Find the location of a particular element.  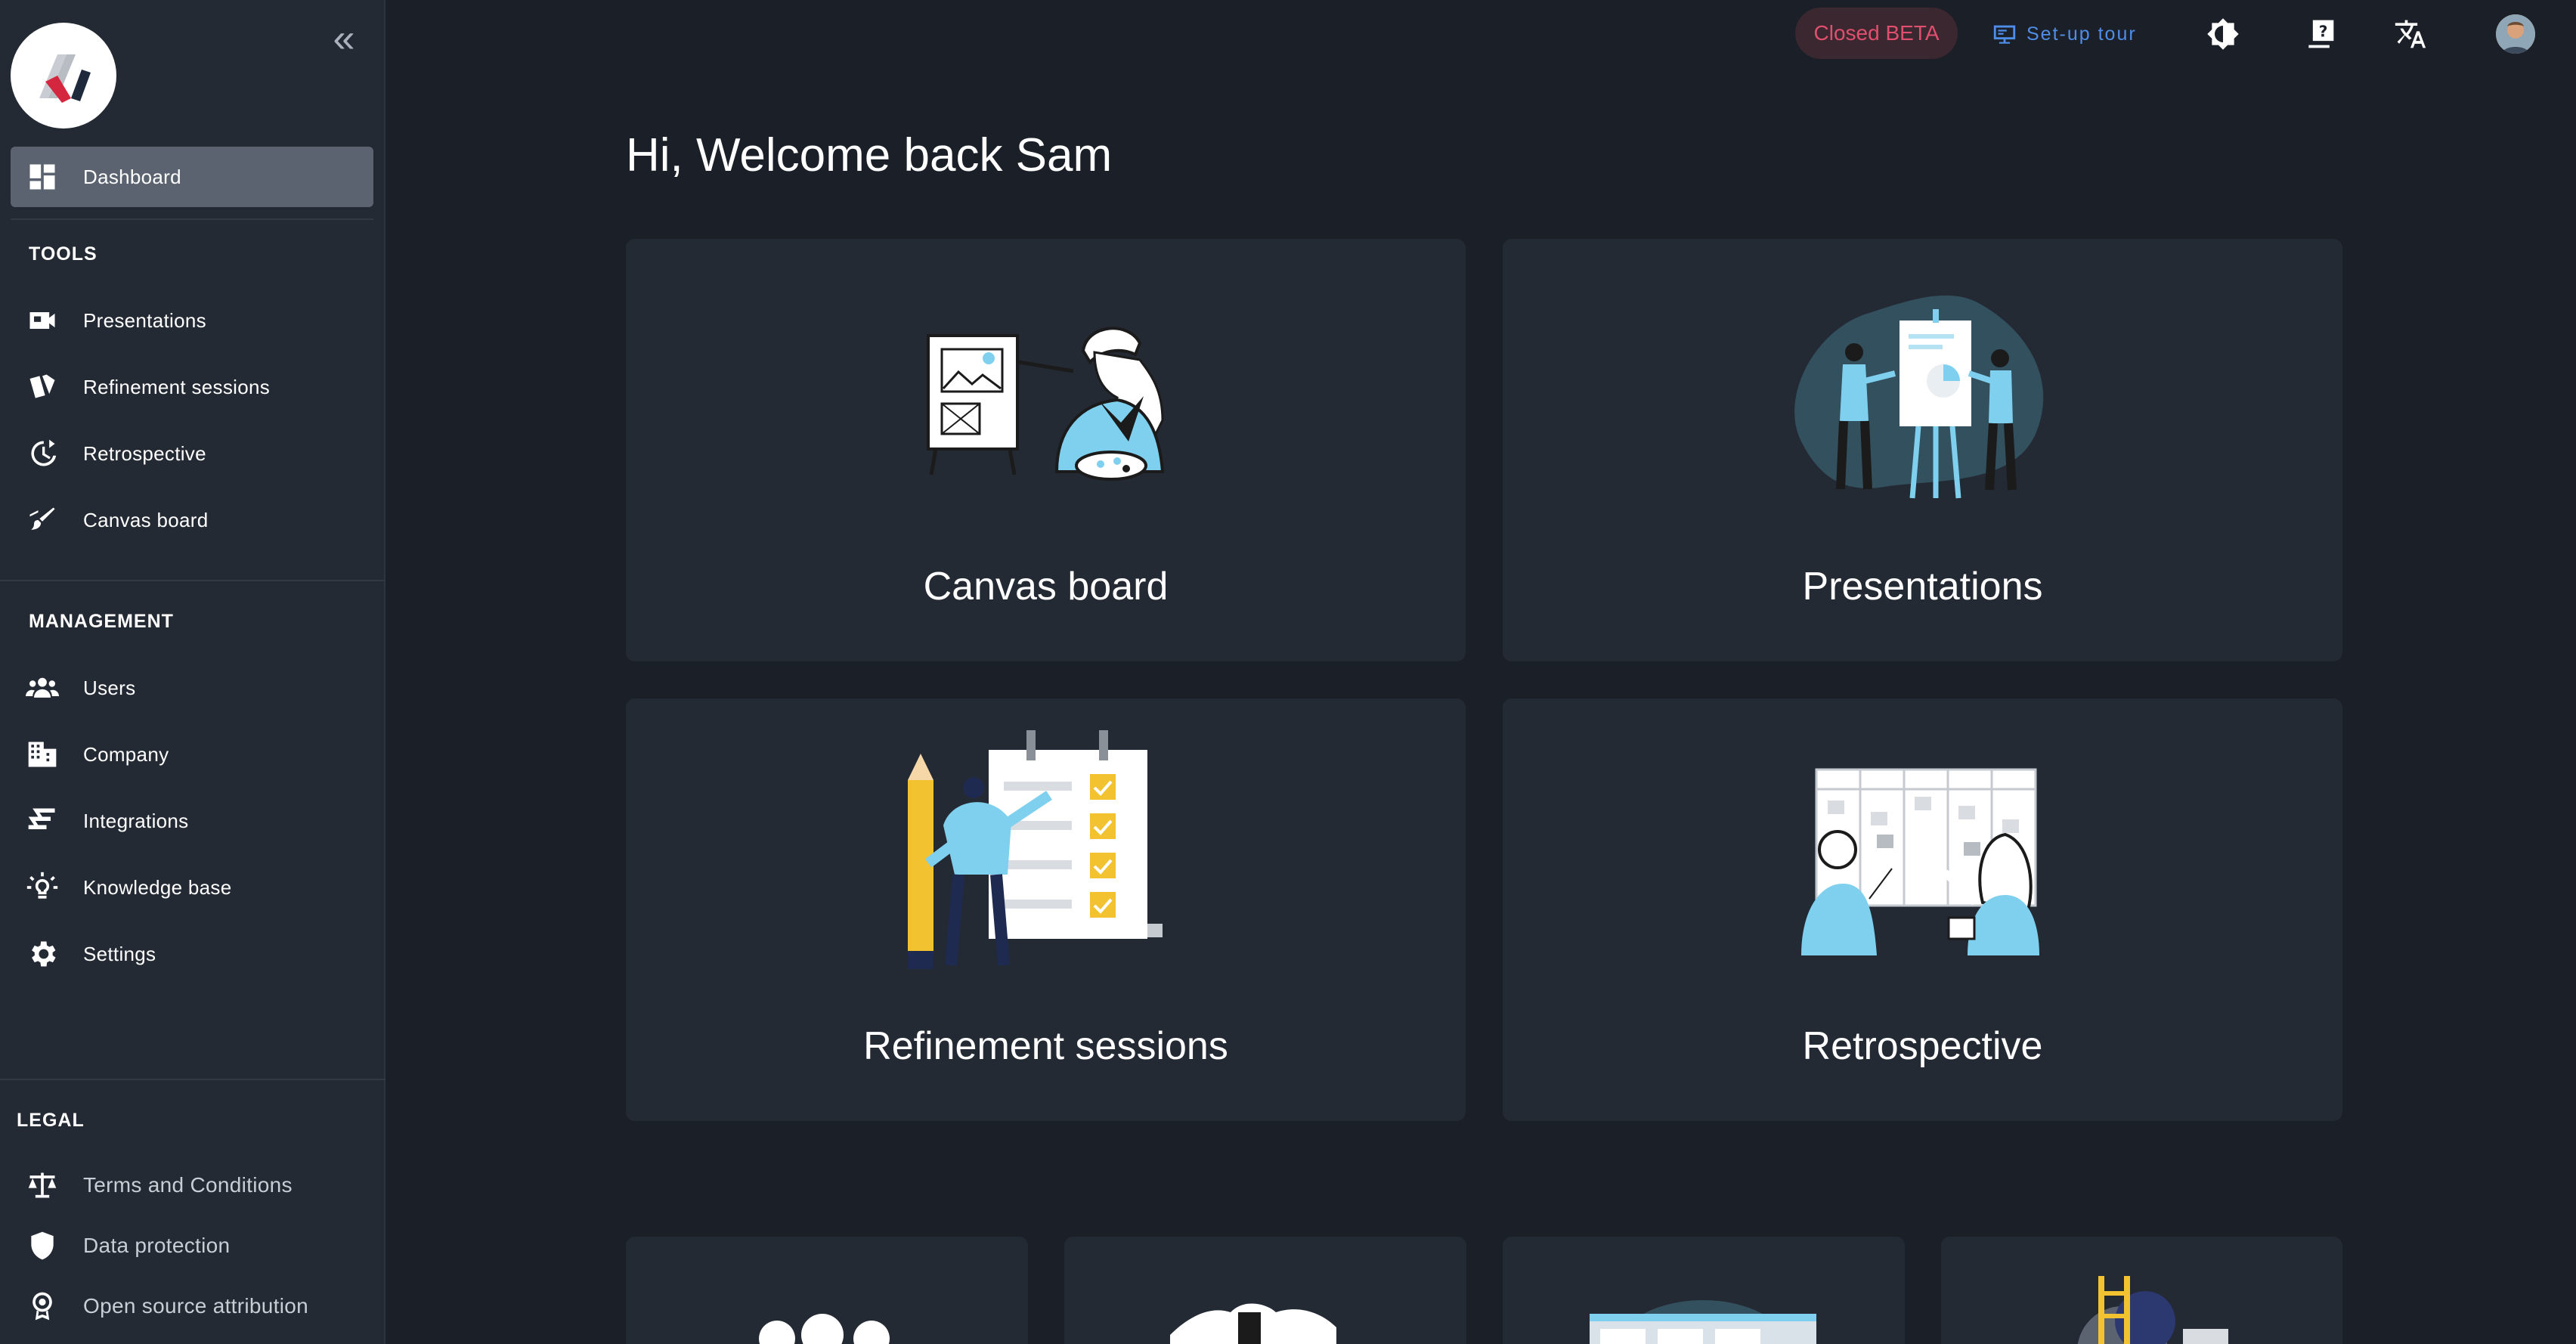

dashboard-illustration is located at coordinates (1703, 1322).